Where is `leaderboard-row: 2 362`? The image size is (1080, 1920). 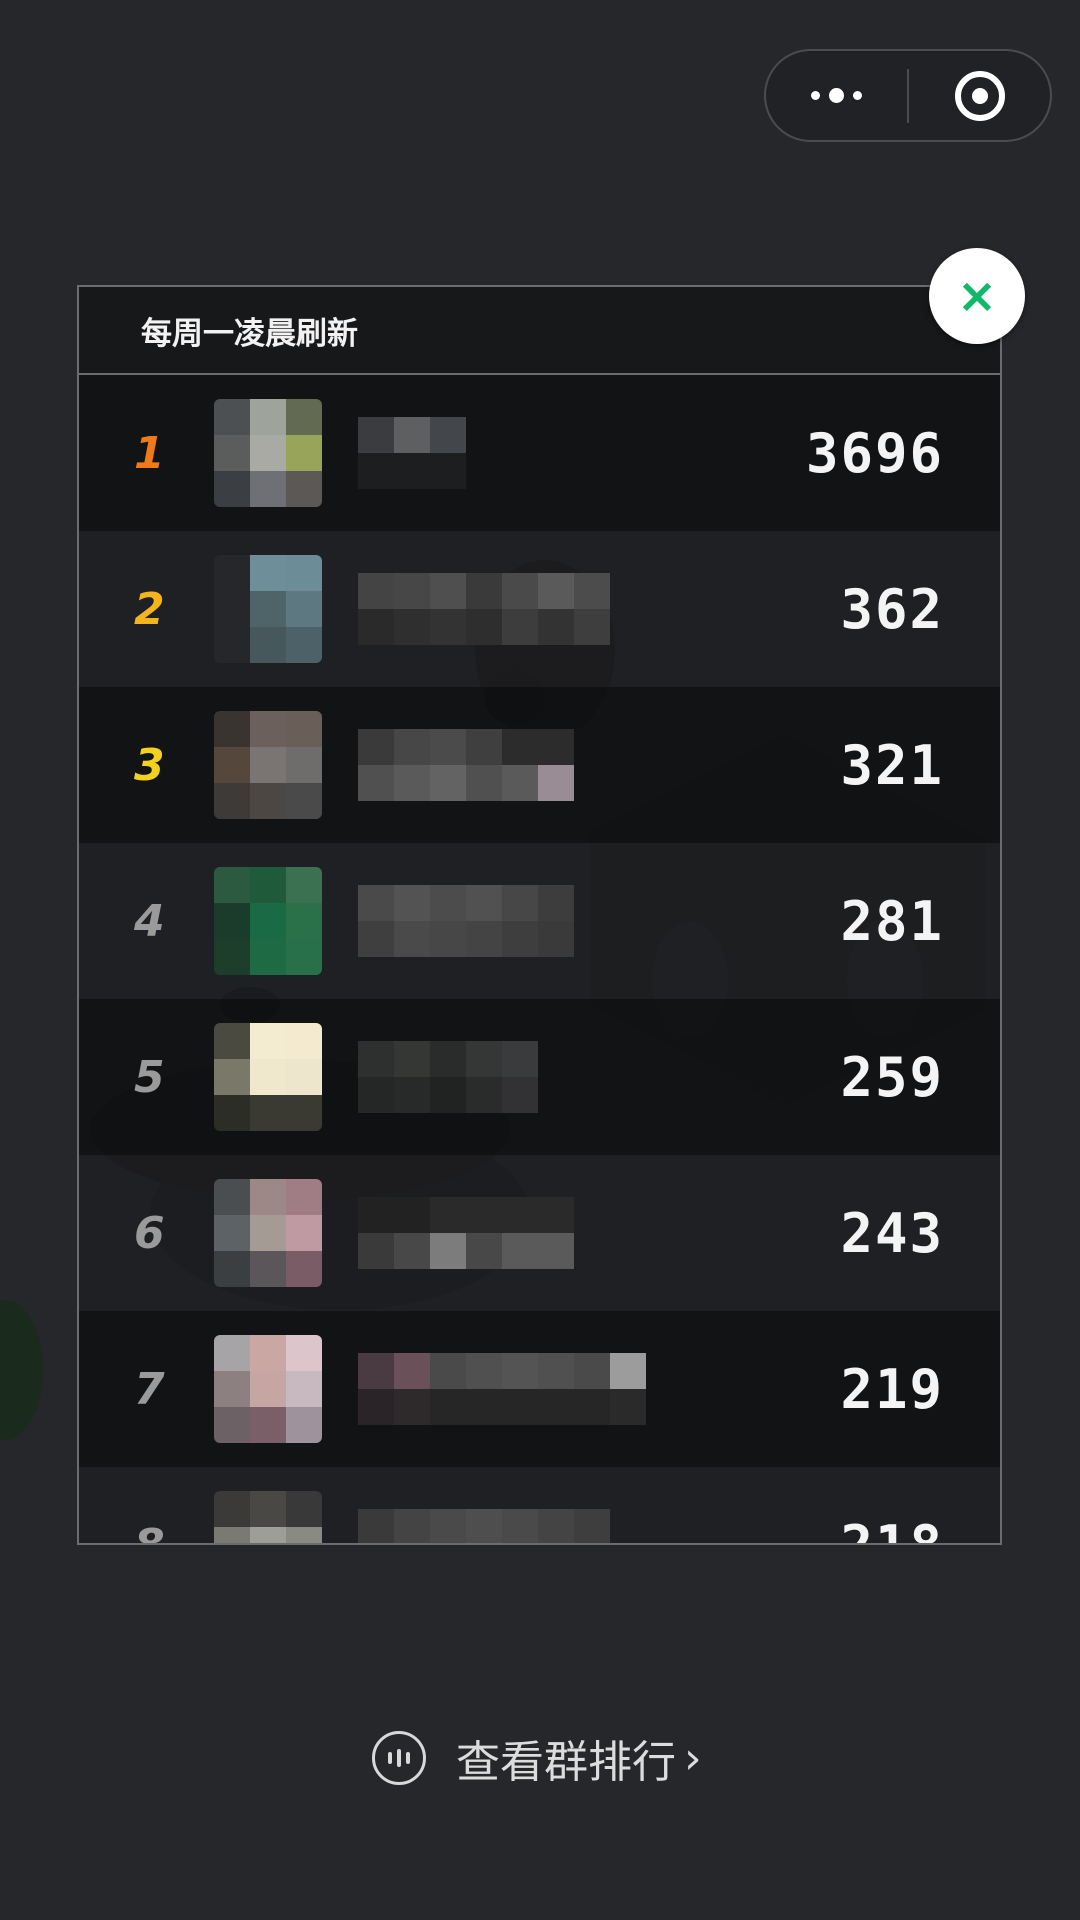 leaderboard-row: 2 362 is located at coordinates (539, 609).